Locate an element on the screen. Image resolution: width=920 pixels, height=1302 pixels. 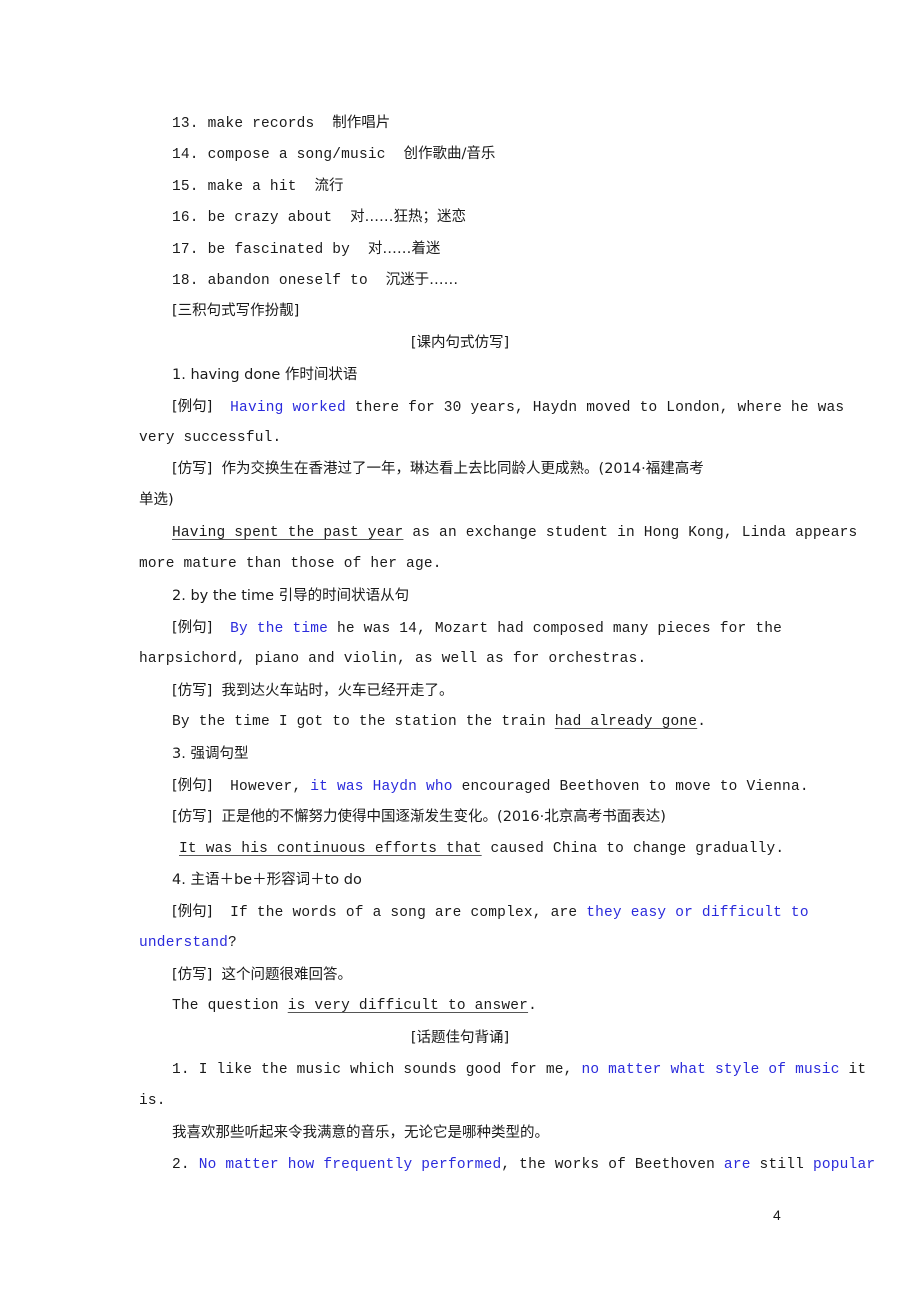
imitation-chinese: 这个问题很难回答。 is located at coordinates (287, 975).